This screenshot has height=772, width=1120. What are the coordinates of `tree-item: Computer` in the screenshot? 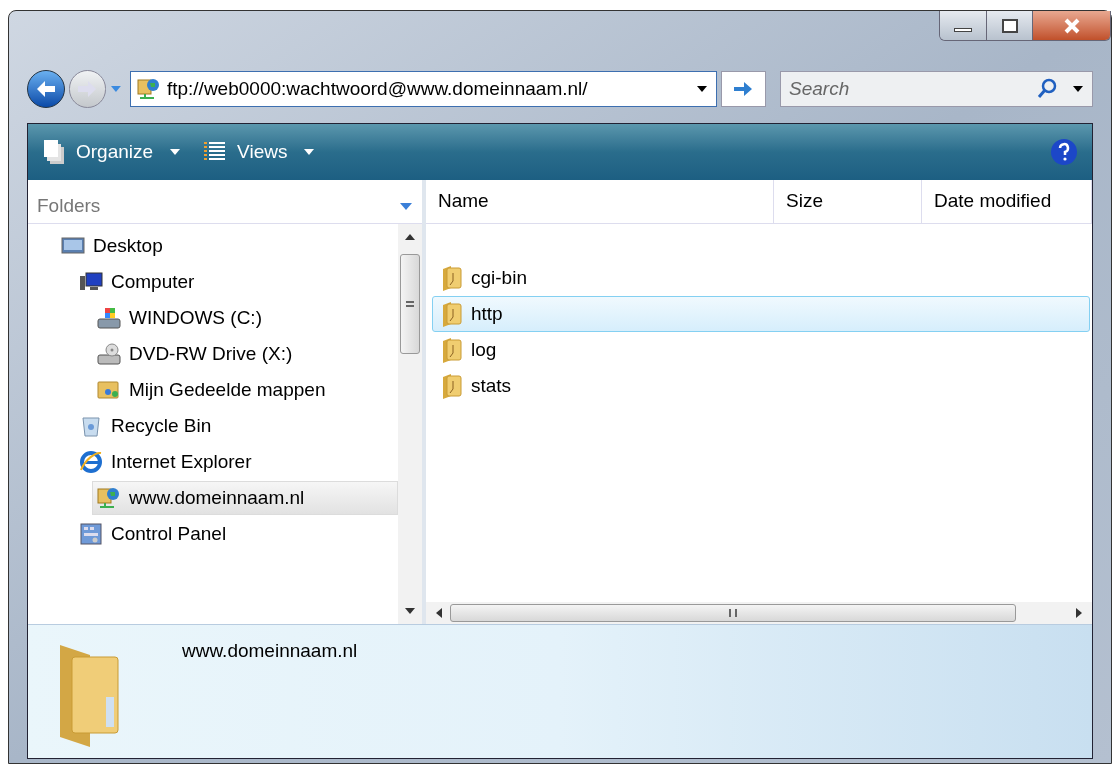 It's located at (236, 282).